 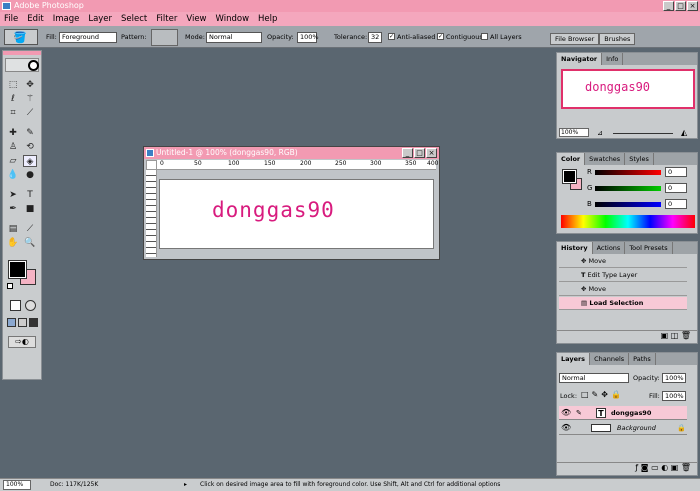 What do you see at coordinates (30, 85) in the screenshot?
I see `move-tool-icon: ✥` at bounding box center [30, 85].